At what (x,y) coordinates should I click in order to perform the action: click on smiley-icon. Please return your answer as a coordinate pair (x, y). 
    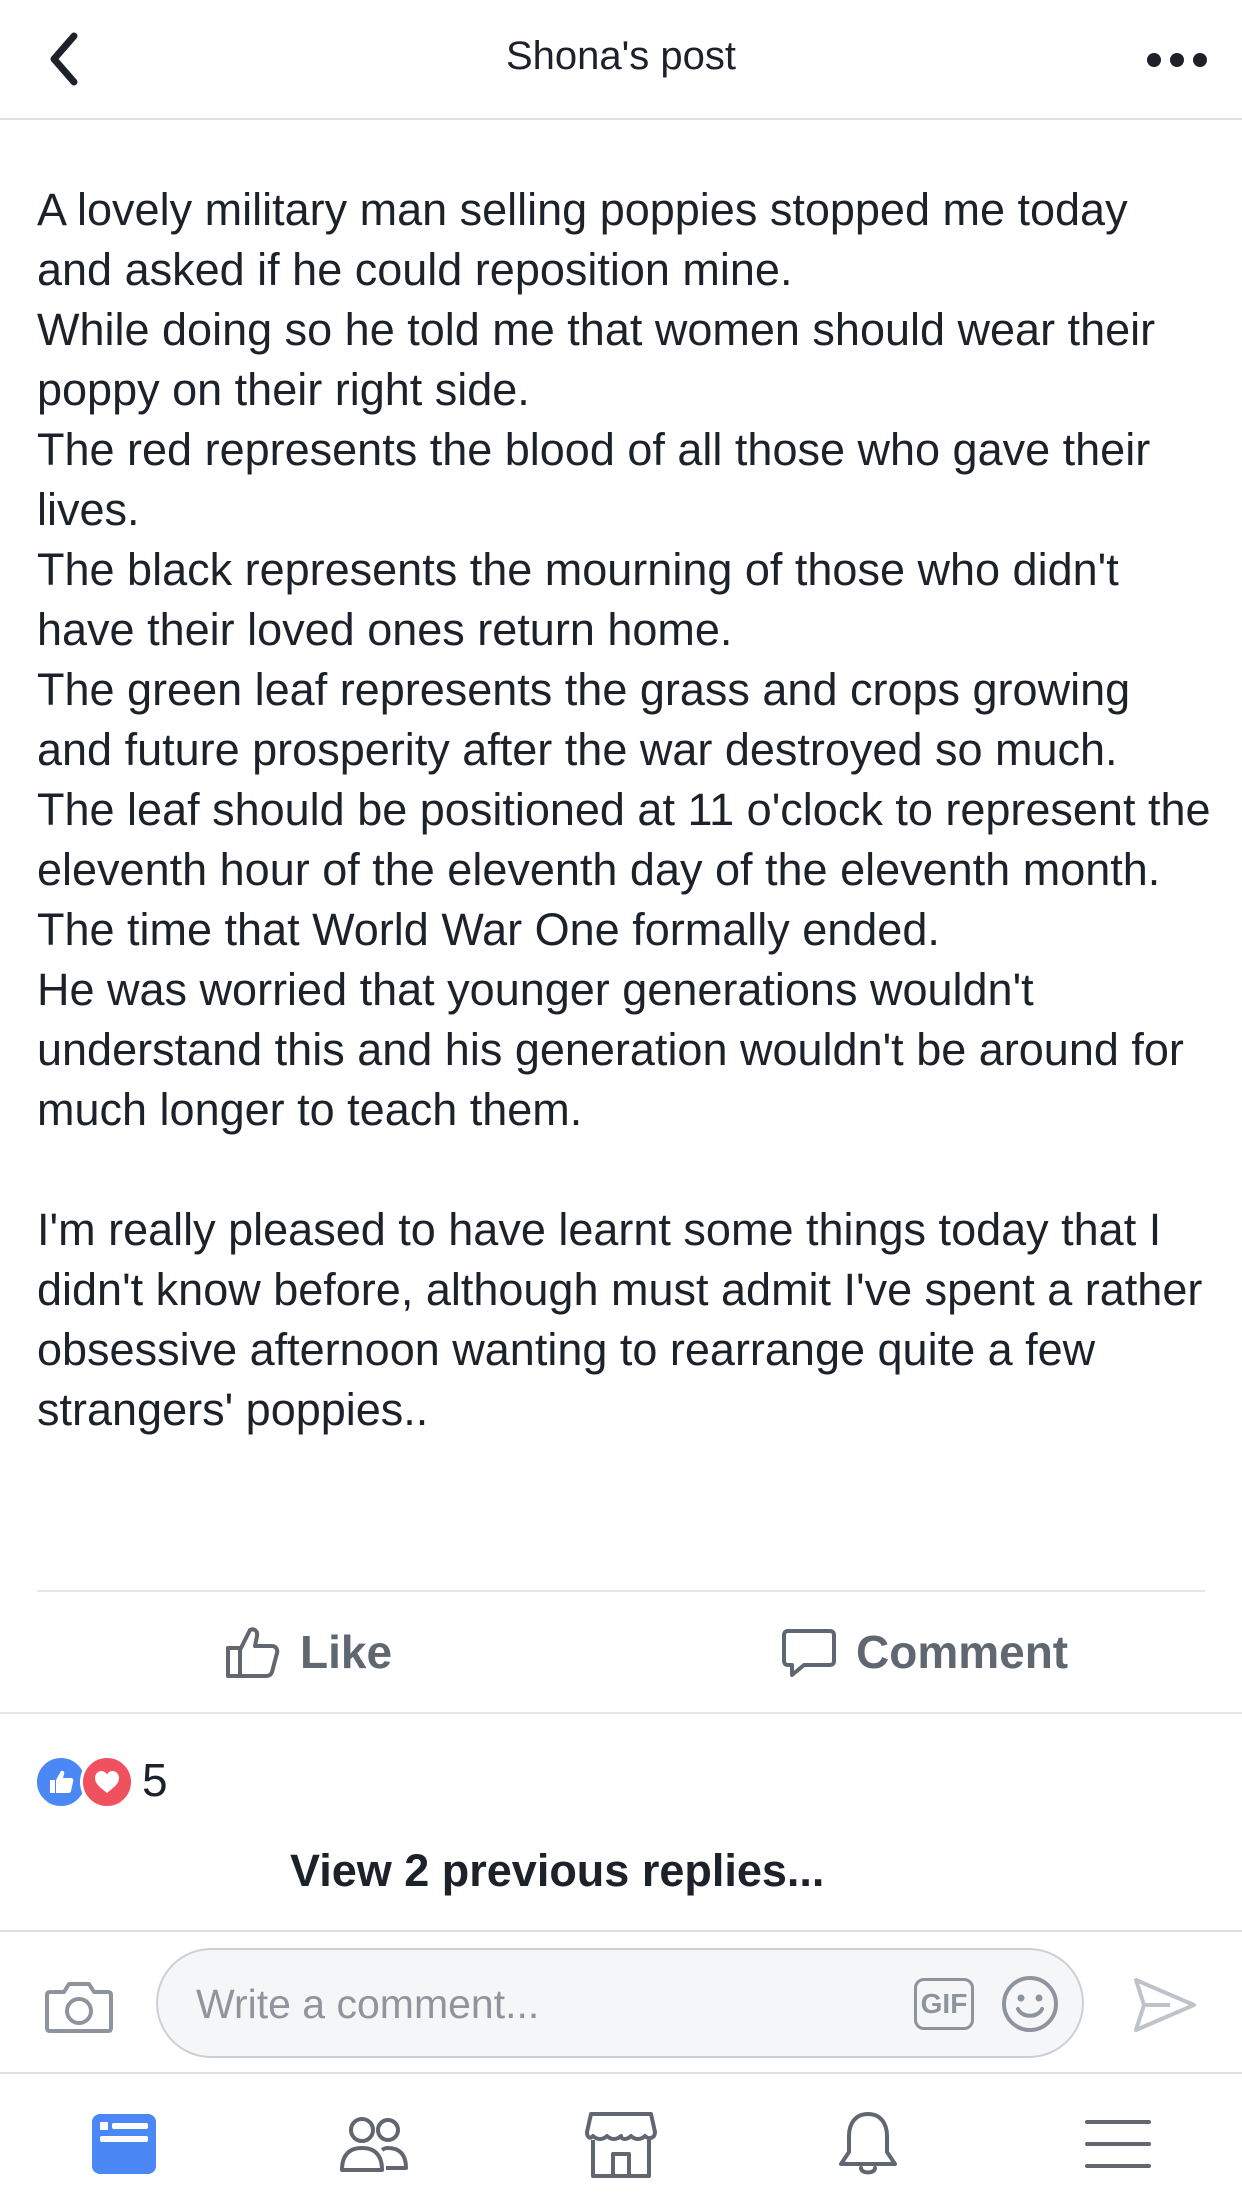
    Looking at the image, I should click on (1030, 2004).